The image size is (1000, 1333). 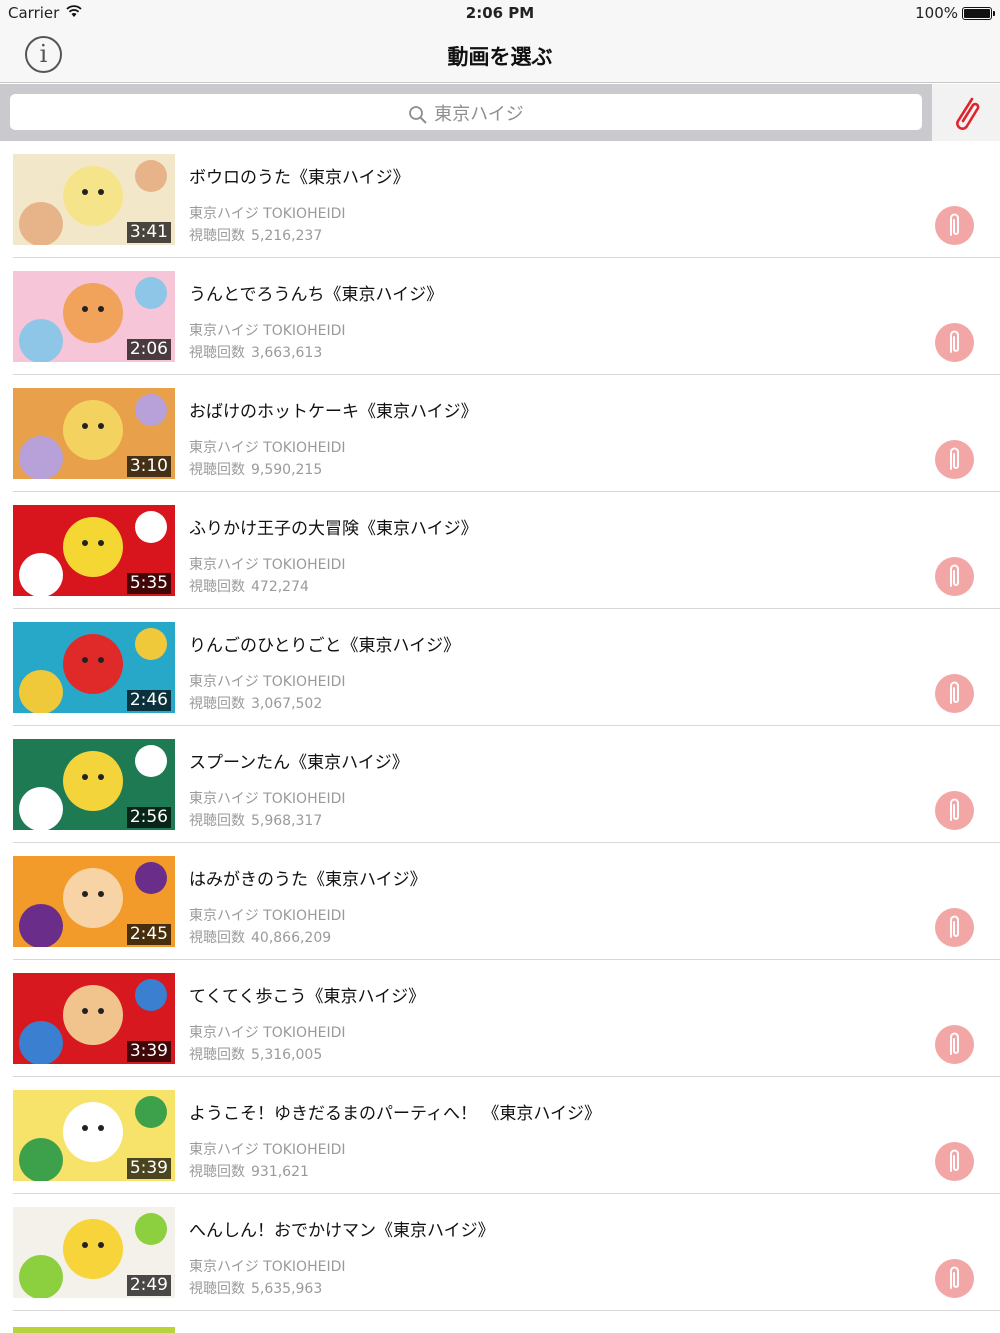 What do you see at coordinates (148, 934) in the screenshot?
I see `video-duration: 2:45` at bounding box center [148, 934].